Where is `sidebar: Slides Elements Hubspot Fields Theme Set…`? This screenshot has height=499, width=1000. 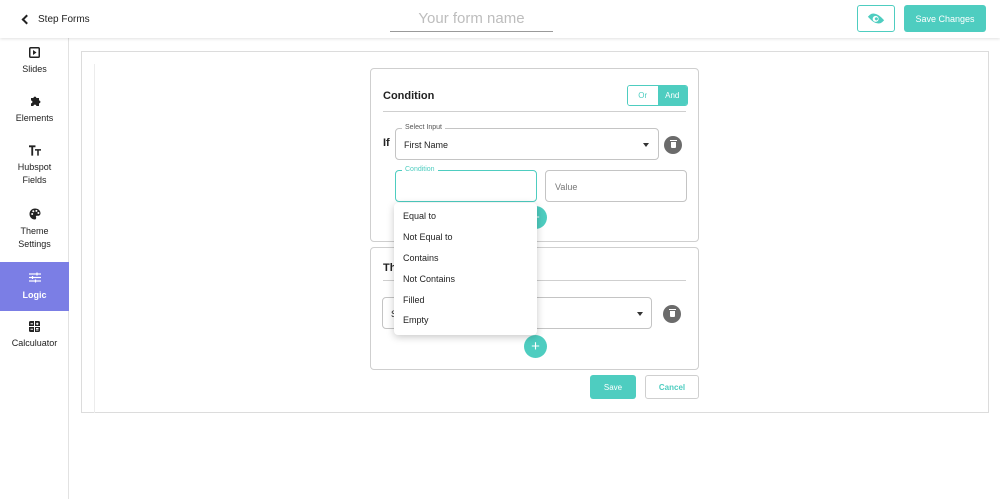
sidebar: Slides Elements Hubspot Fields Theme Set… is located at coordinates (34, 268).